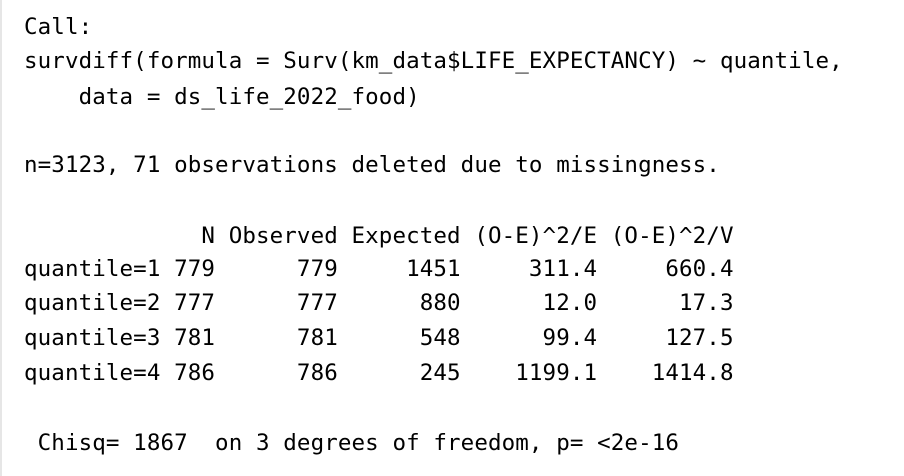 The image size is (904, 476). What do you see at coordinates (379, 269) in the screenshot?
I see `table-row: quantile=1 779 779 1451 311.4 660.4` at bounding box center [379, 269].